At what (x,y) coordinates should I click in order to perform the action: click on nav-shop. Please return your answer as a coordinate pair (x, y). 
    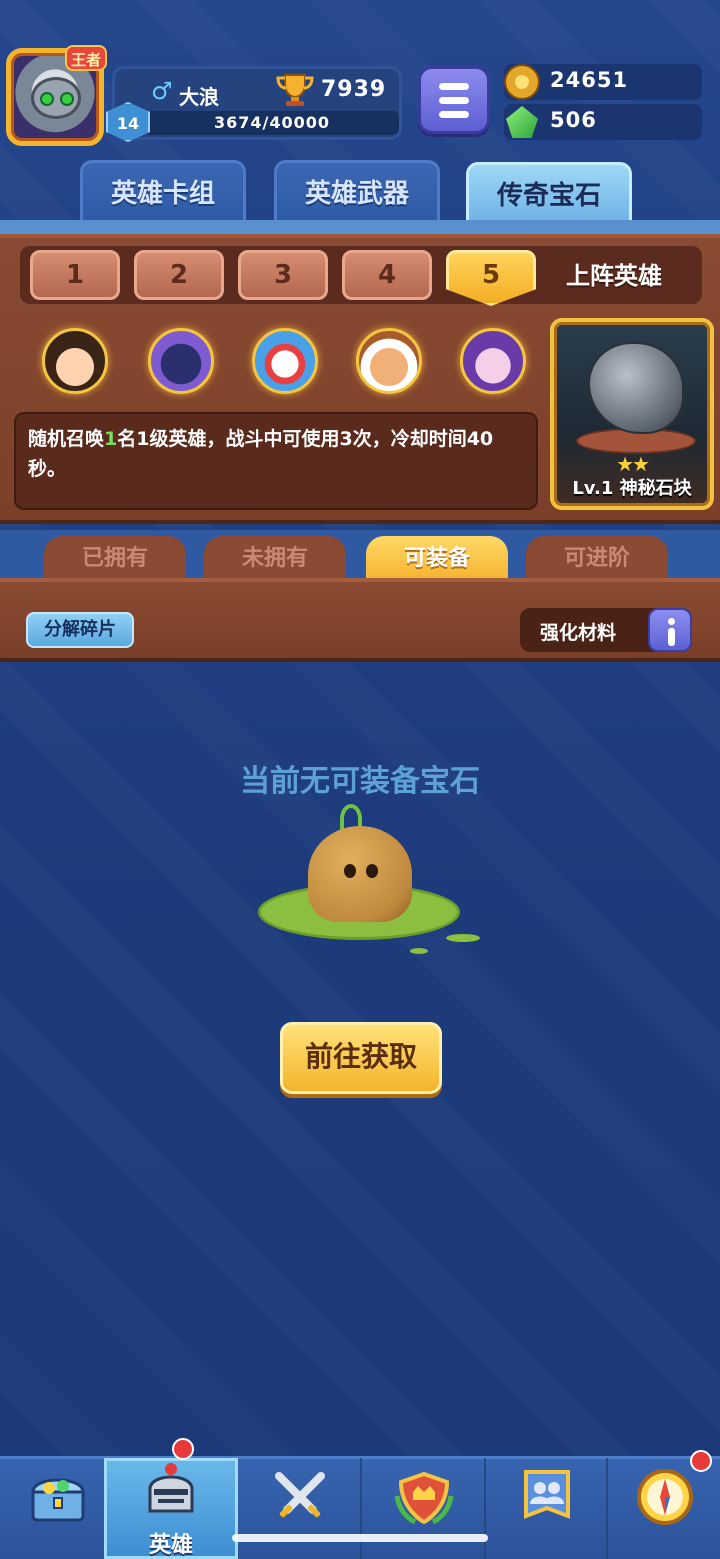
    Looking at the image, I should click on (59, 1508).